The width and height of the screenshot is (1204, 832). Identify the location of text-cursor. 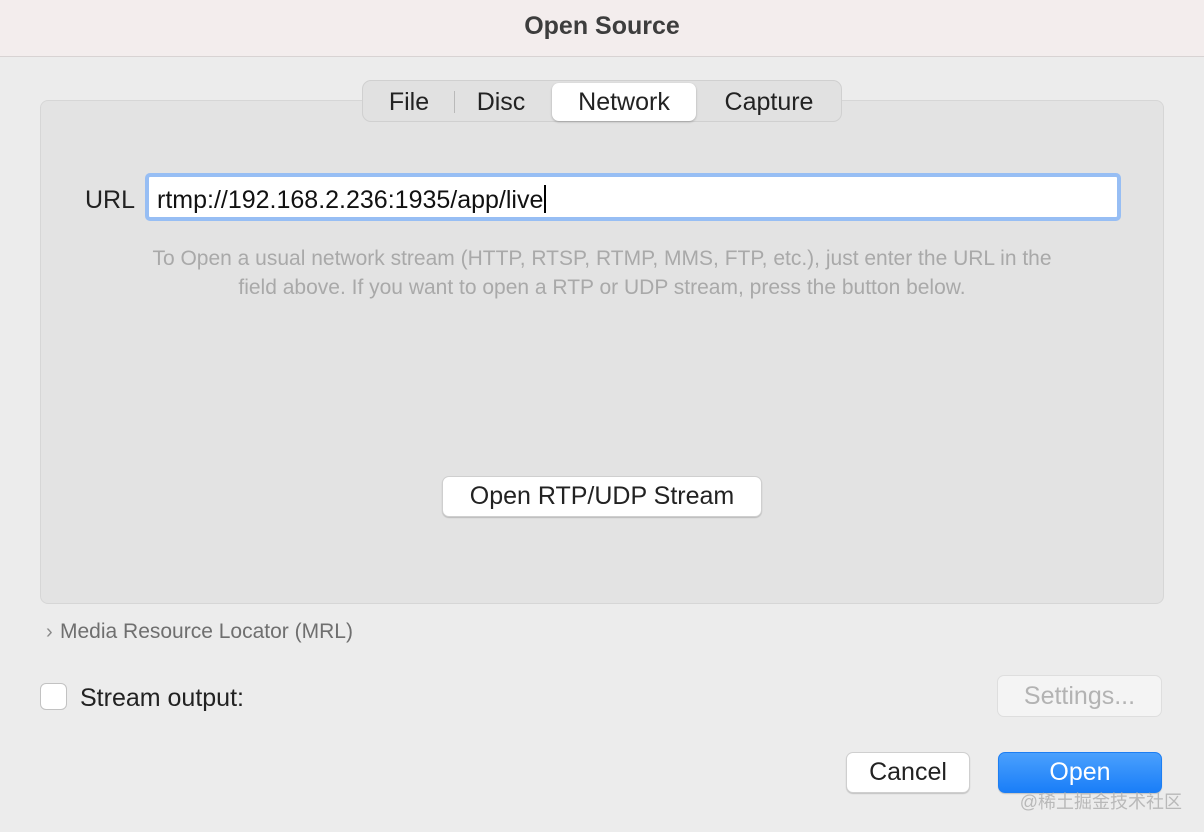
(545, 199).